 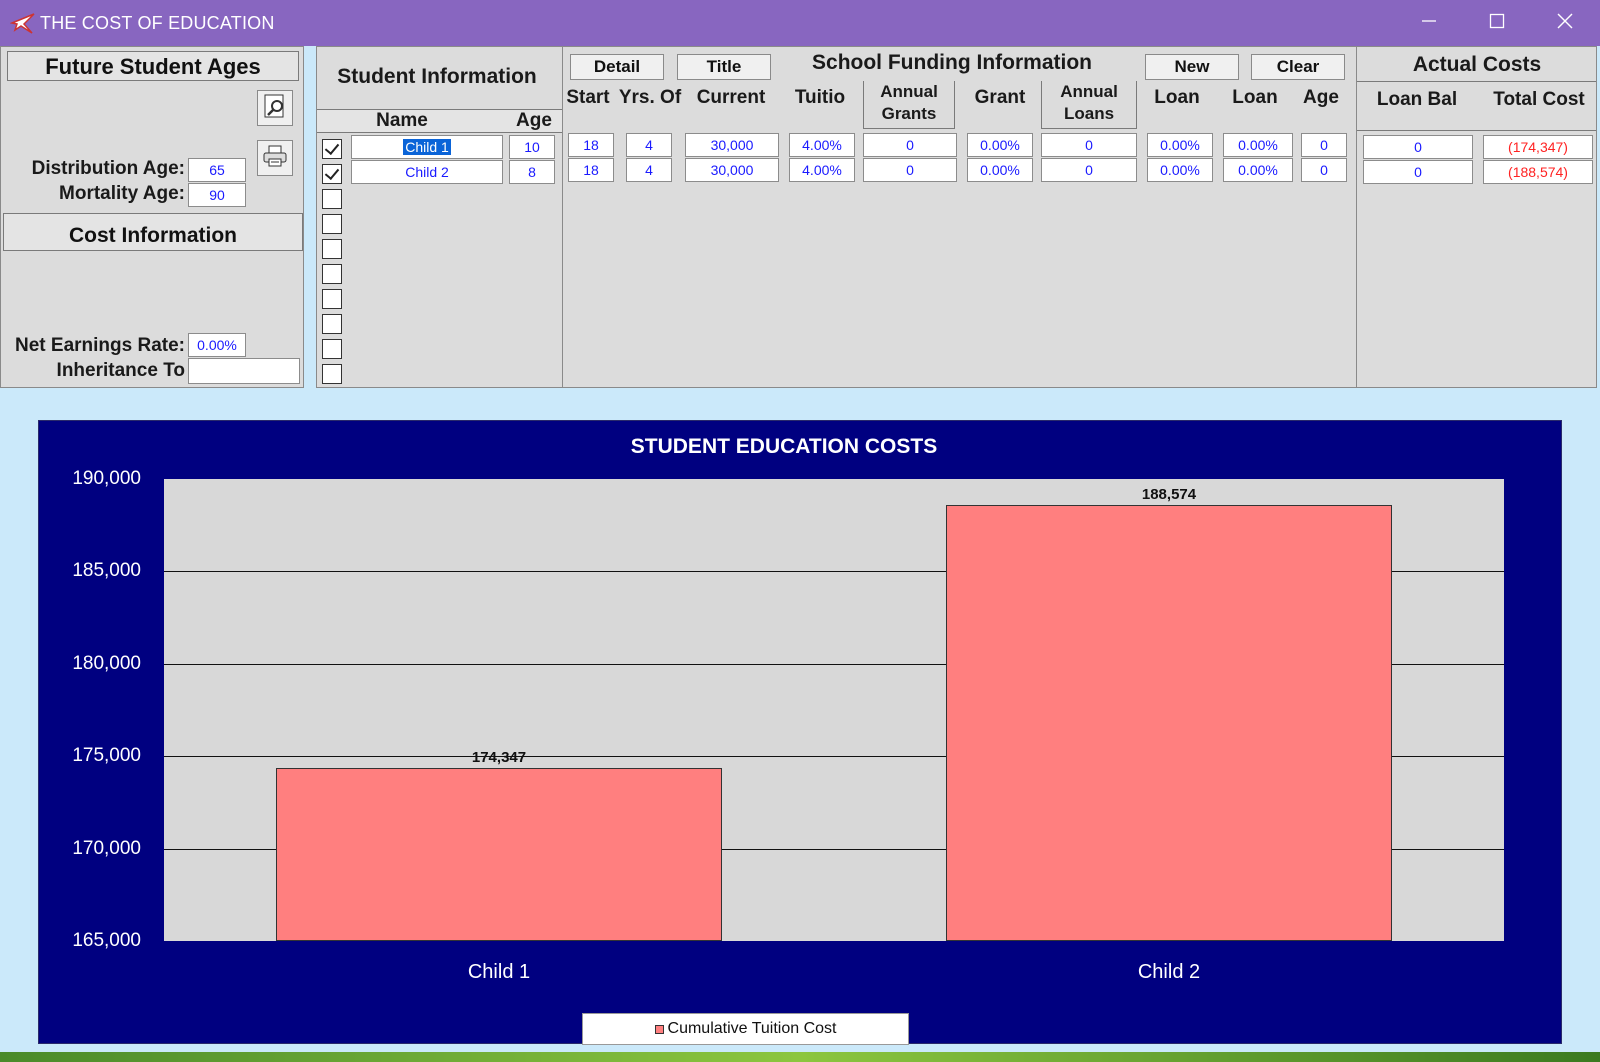 I want to click on chart-legend: Cumulative Tuition Cost, so click(x=745, y=1029).